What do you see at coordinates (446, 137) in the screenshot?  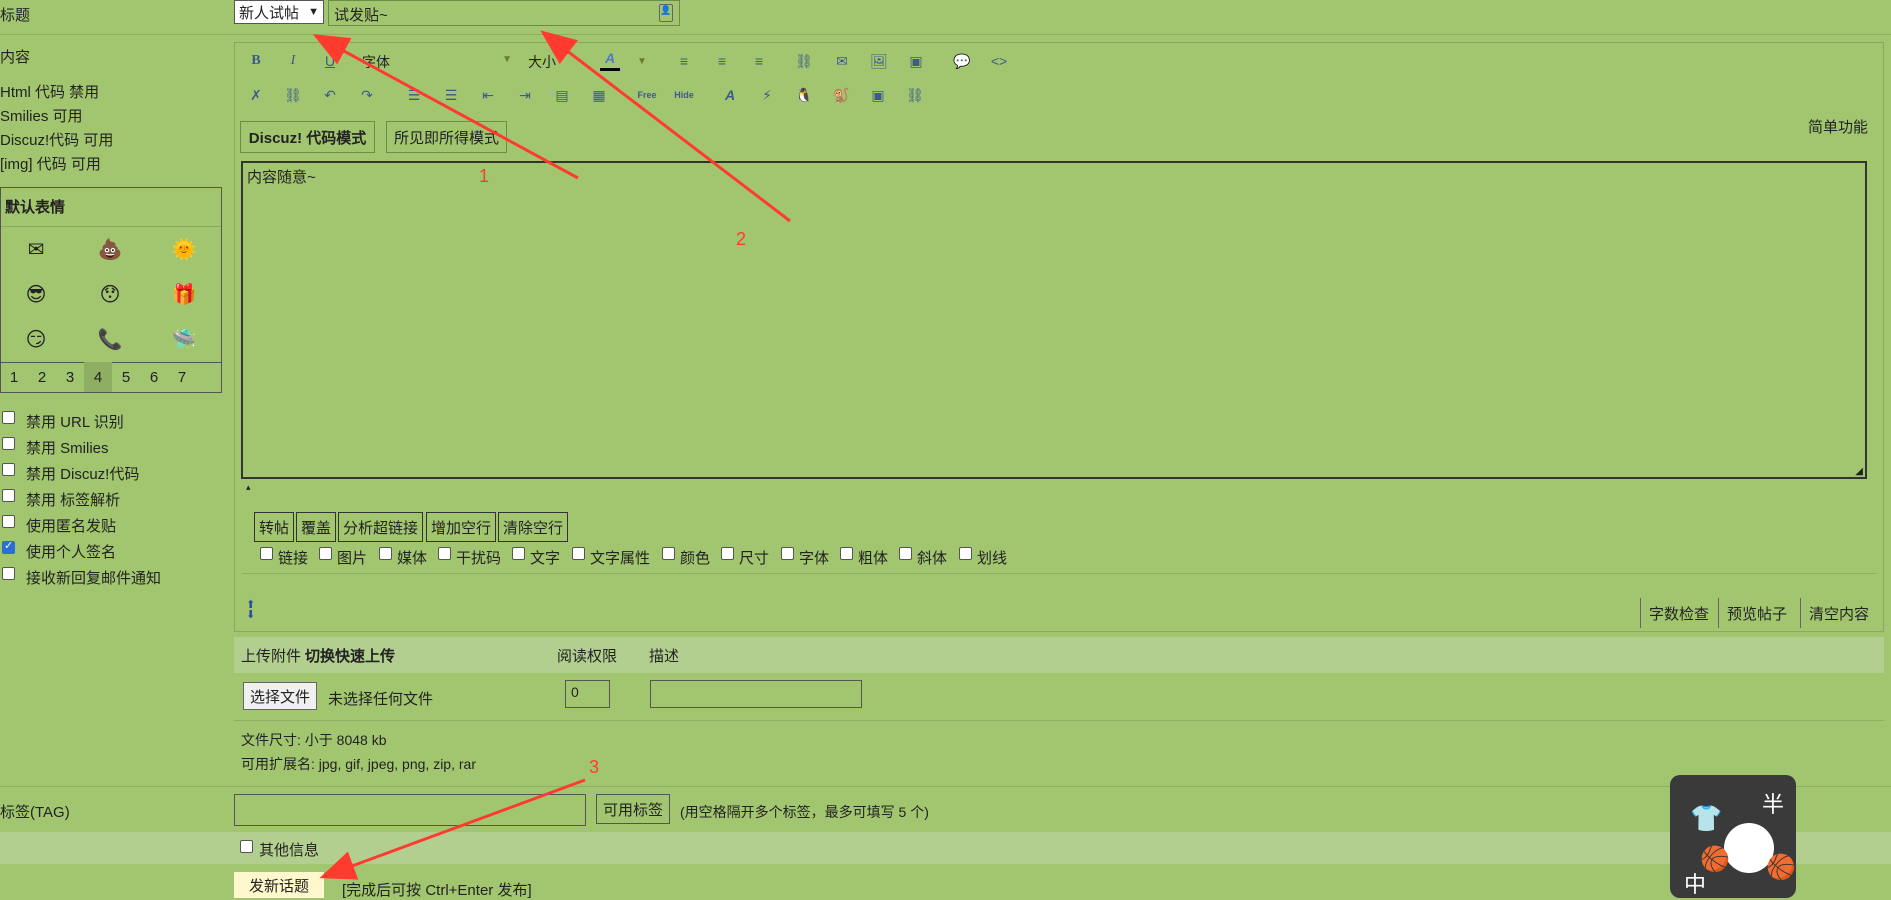 I see `tab-wysiwyg: 所见即所得模式` at bounding box center [446, 137].